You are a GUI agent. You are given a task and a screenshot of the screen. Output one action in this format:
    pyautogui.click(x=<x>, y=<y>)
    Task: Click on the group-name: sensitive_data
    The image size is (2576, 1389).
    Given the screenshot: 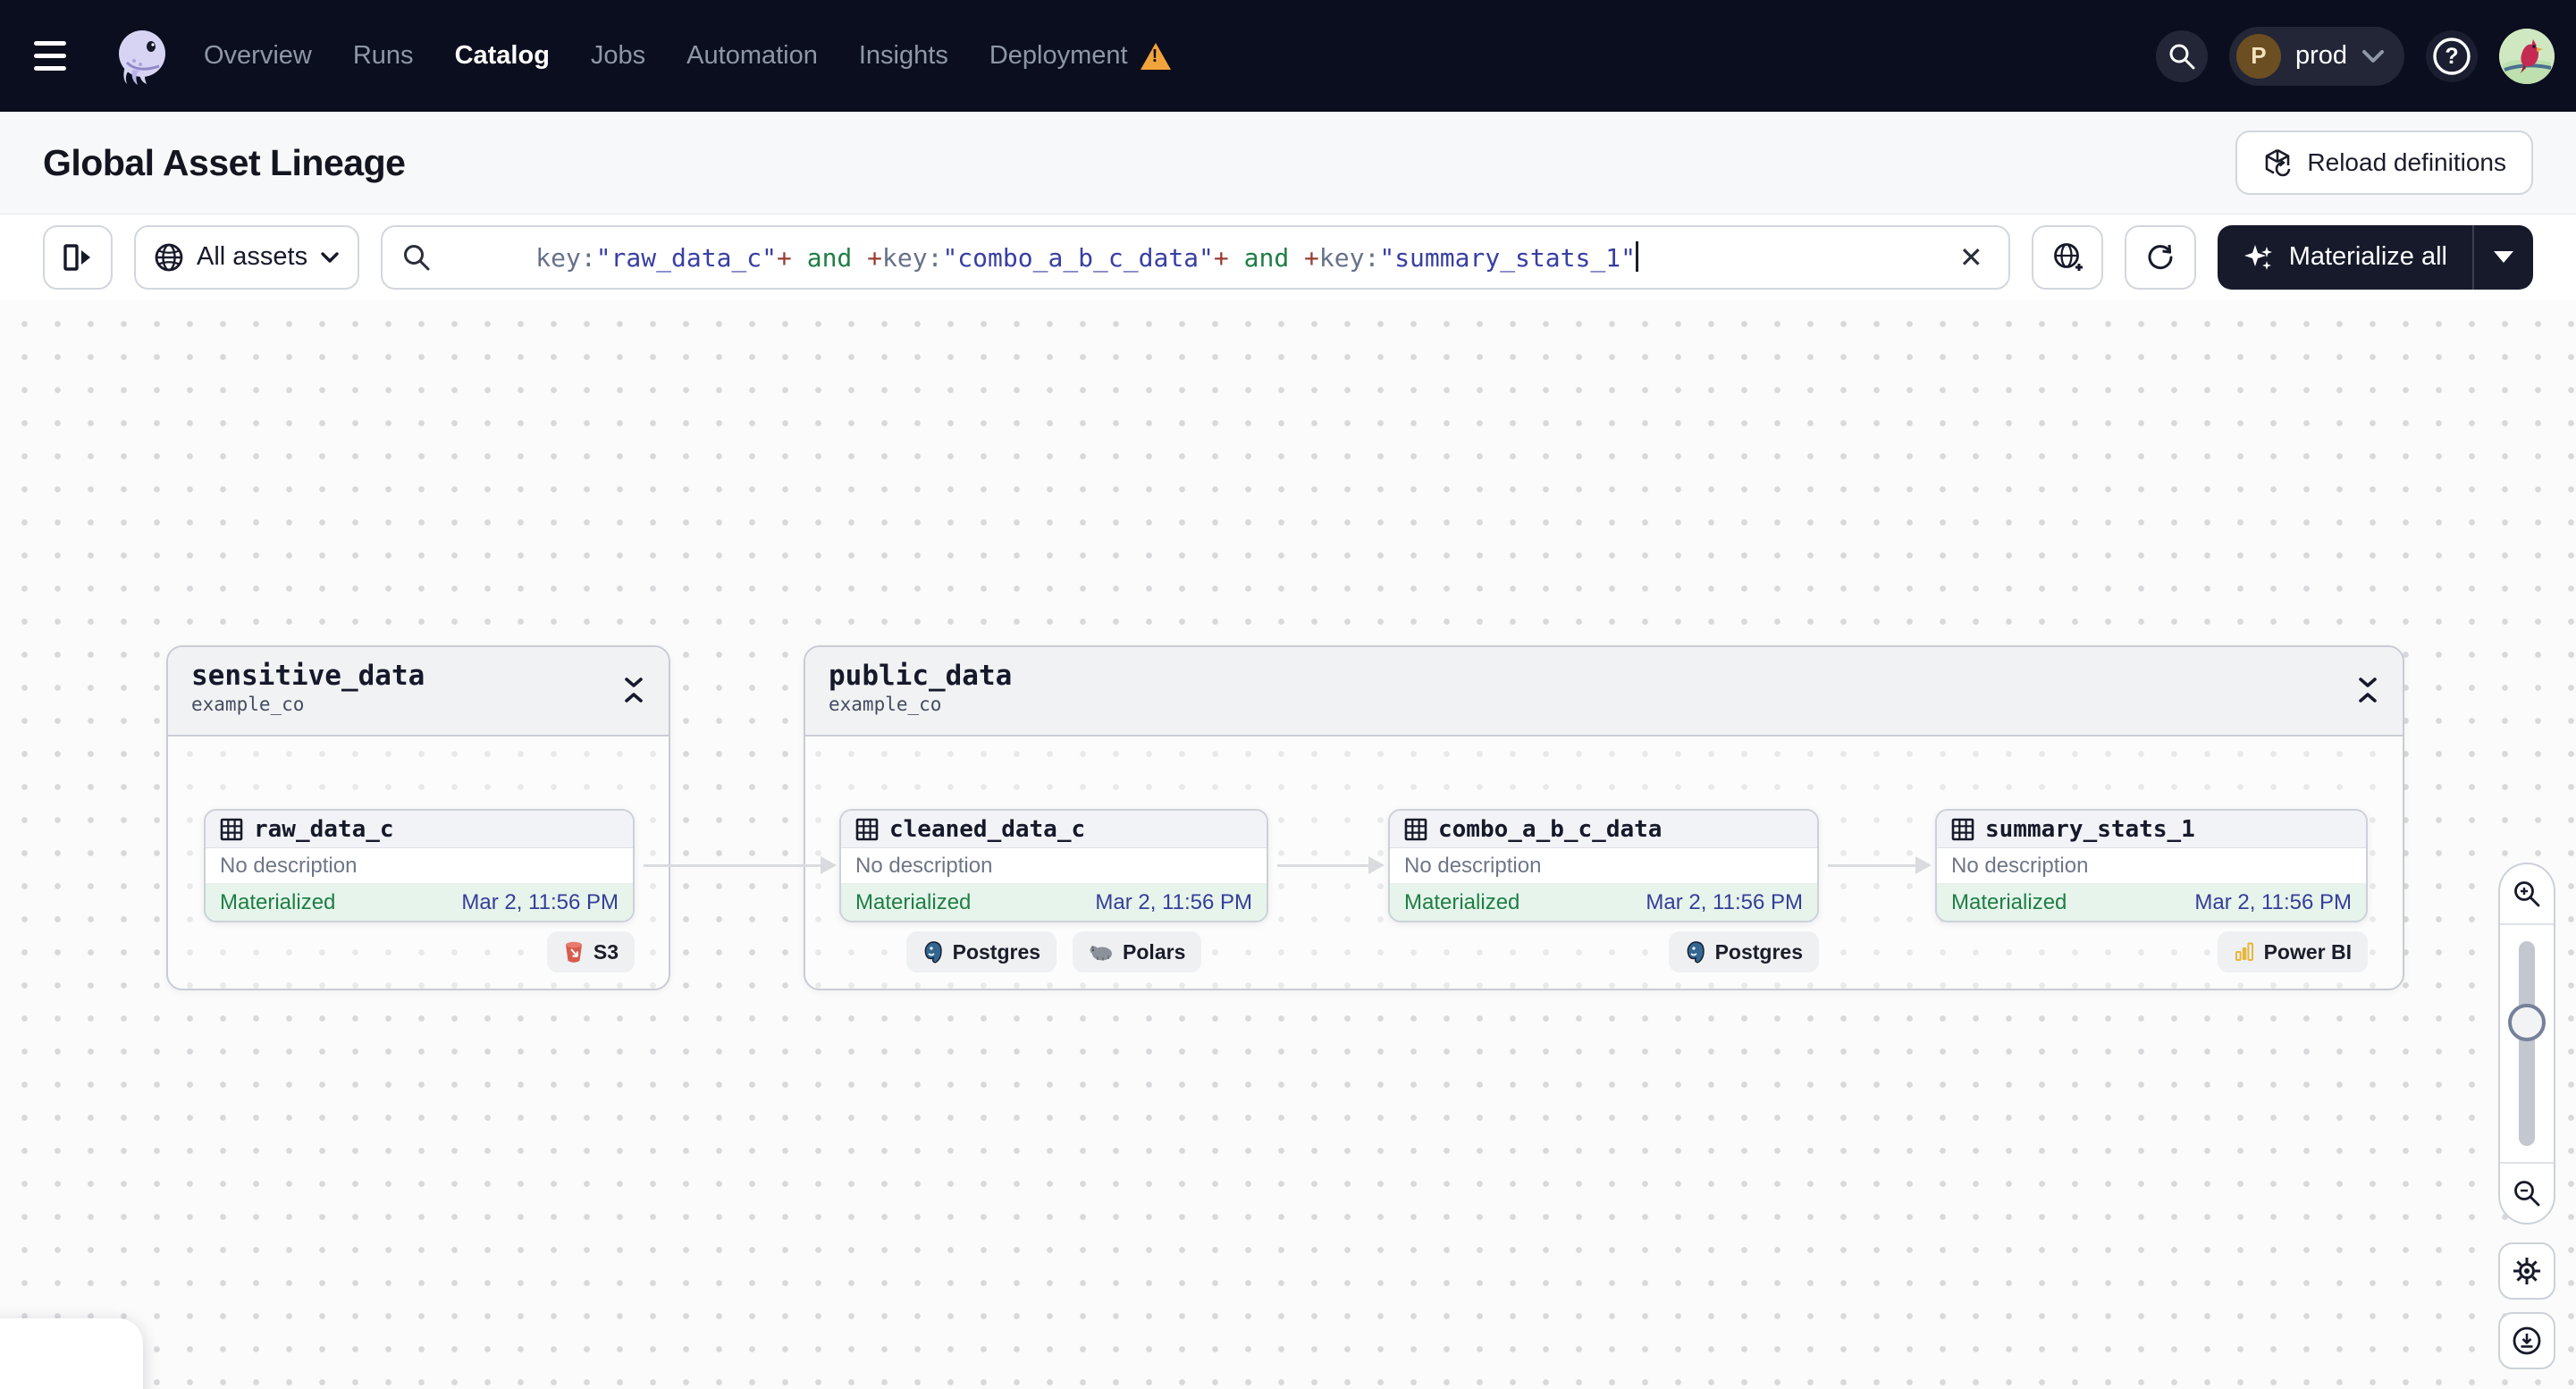 What is the action you would take?
    pyautogui.click(x=308, y=676)
    